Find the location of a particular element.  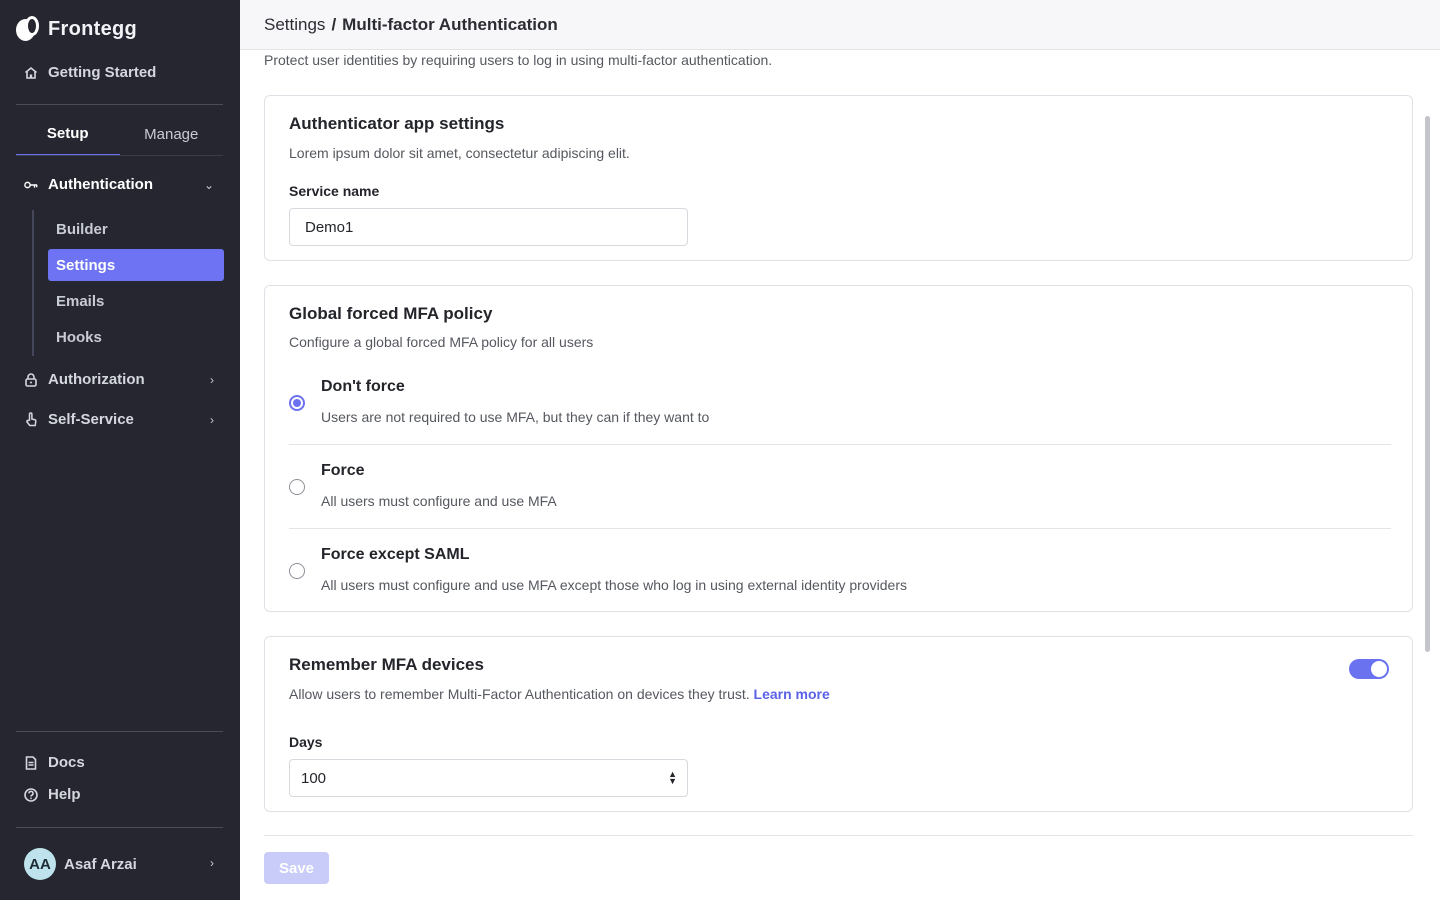

sidebar-item-help: Help is located at coordinates (52, 794).